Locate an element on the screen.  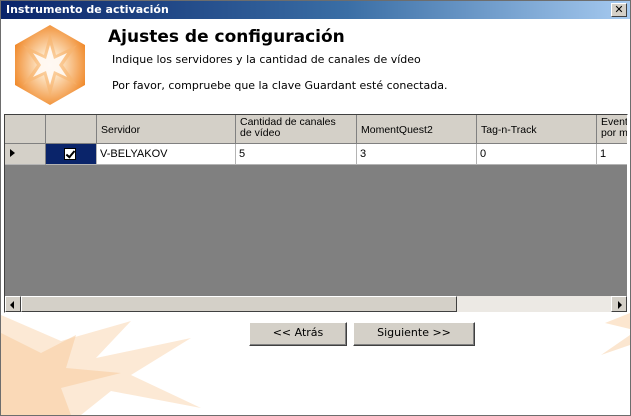
arrow-left-icon is located at coordinates (12, 305).